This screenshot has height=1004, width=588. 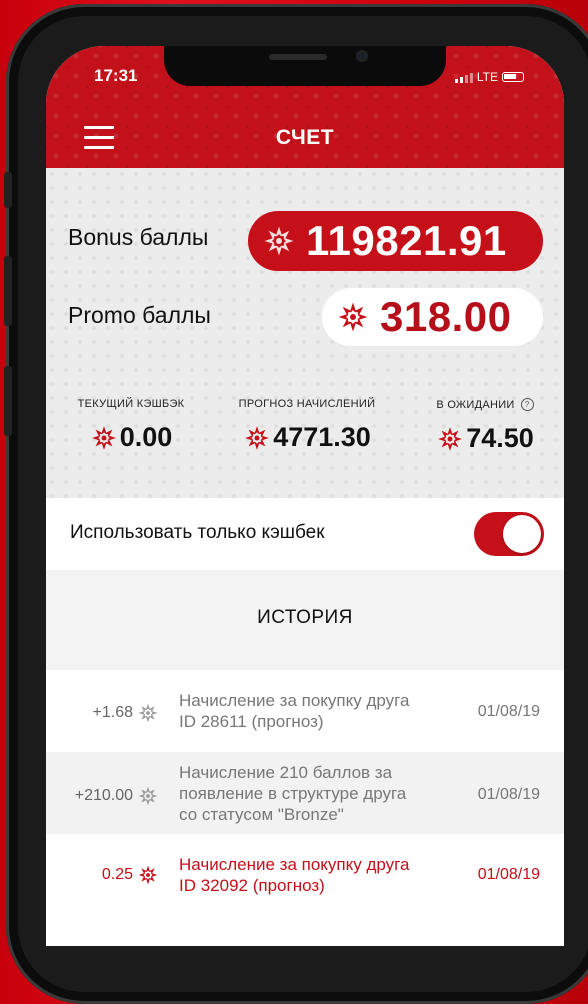 I want to click on stat-current-cashback: ТЕКУЩИЙ КЭШБЭК 0.00, so click(x=131, y=425).